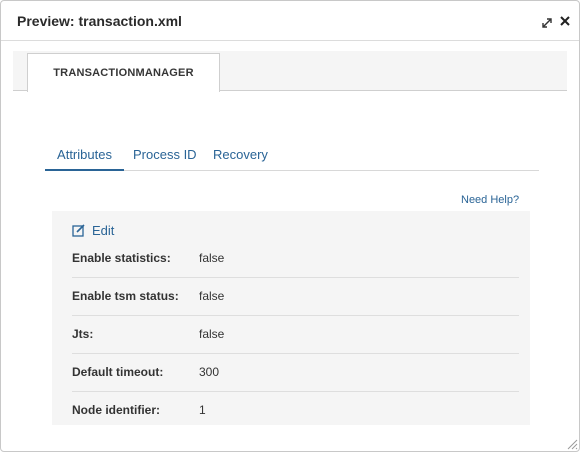  Describe the element at coordinates (165, 155) in the screenshot. I see `tab-process-id: Process ID` at that location.